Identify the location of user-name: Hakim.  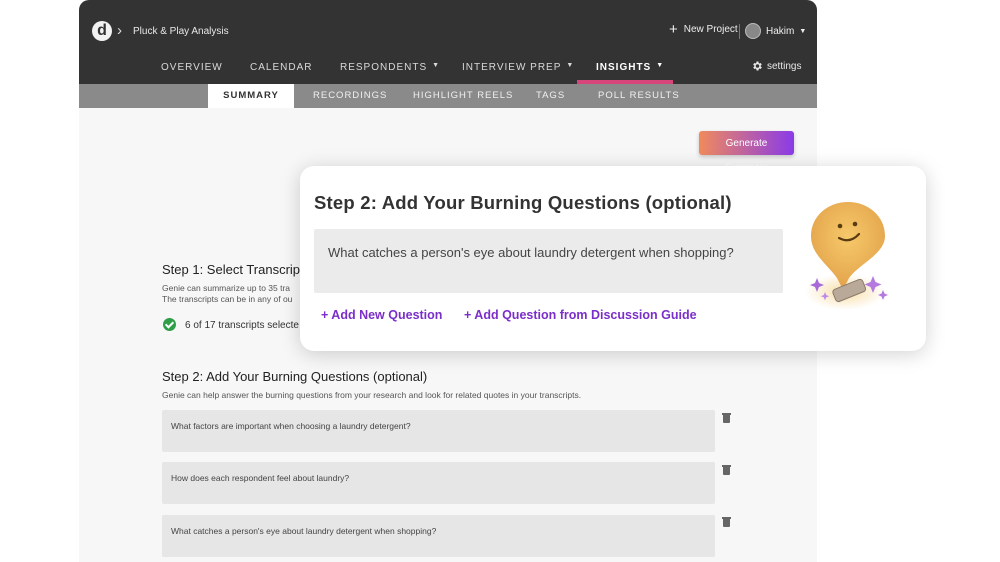
(780, 31).